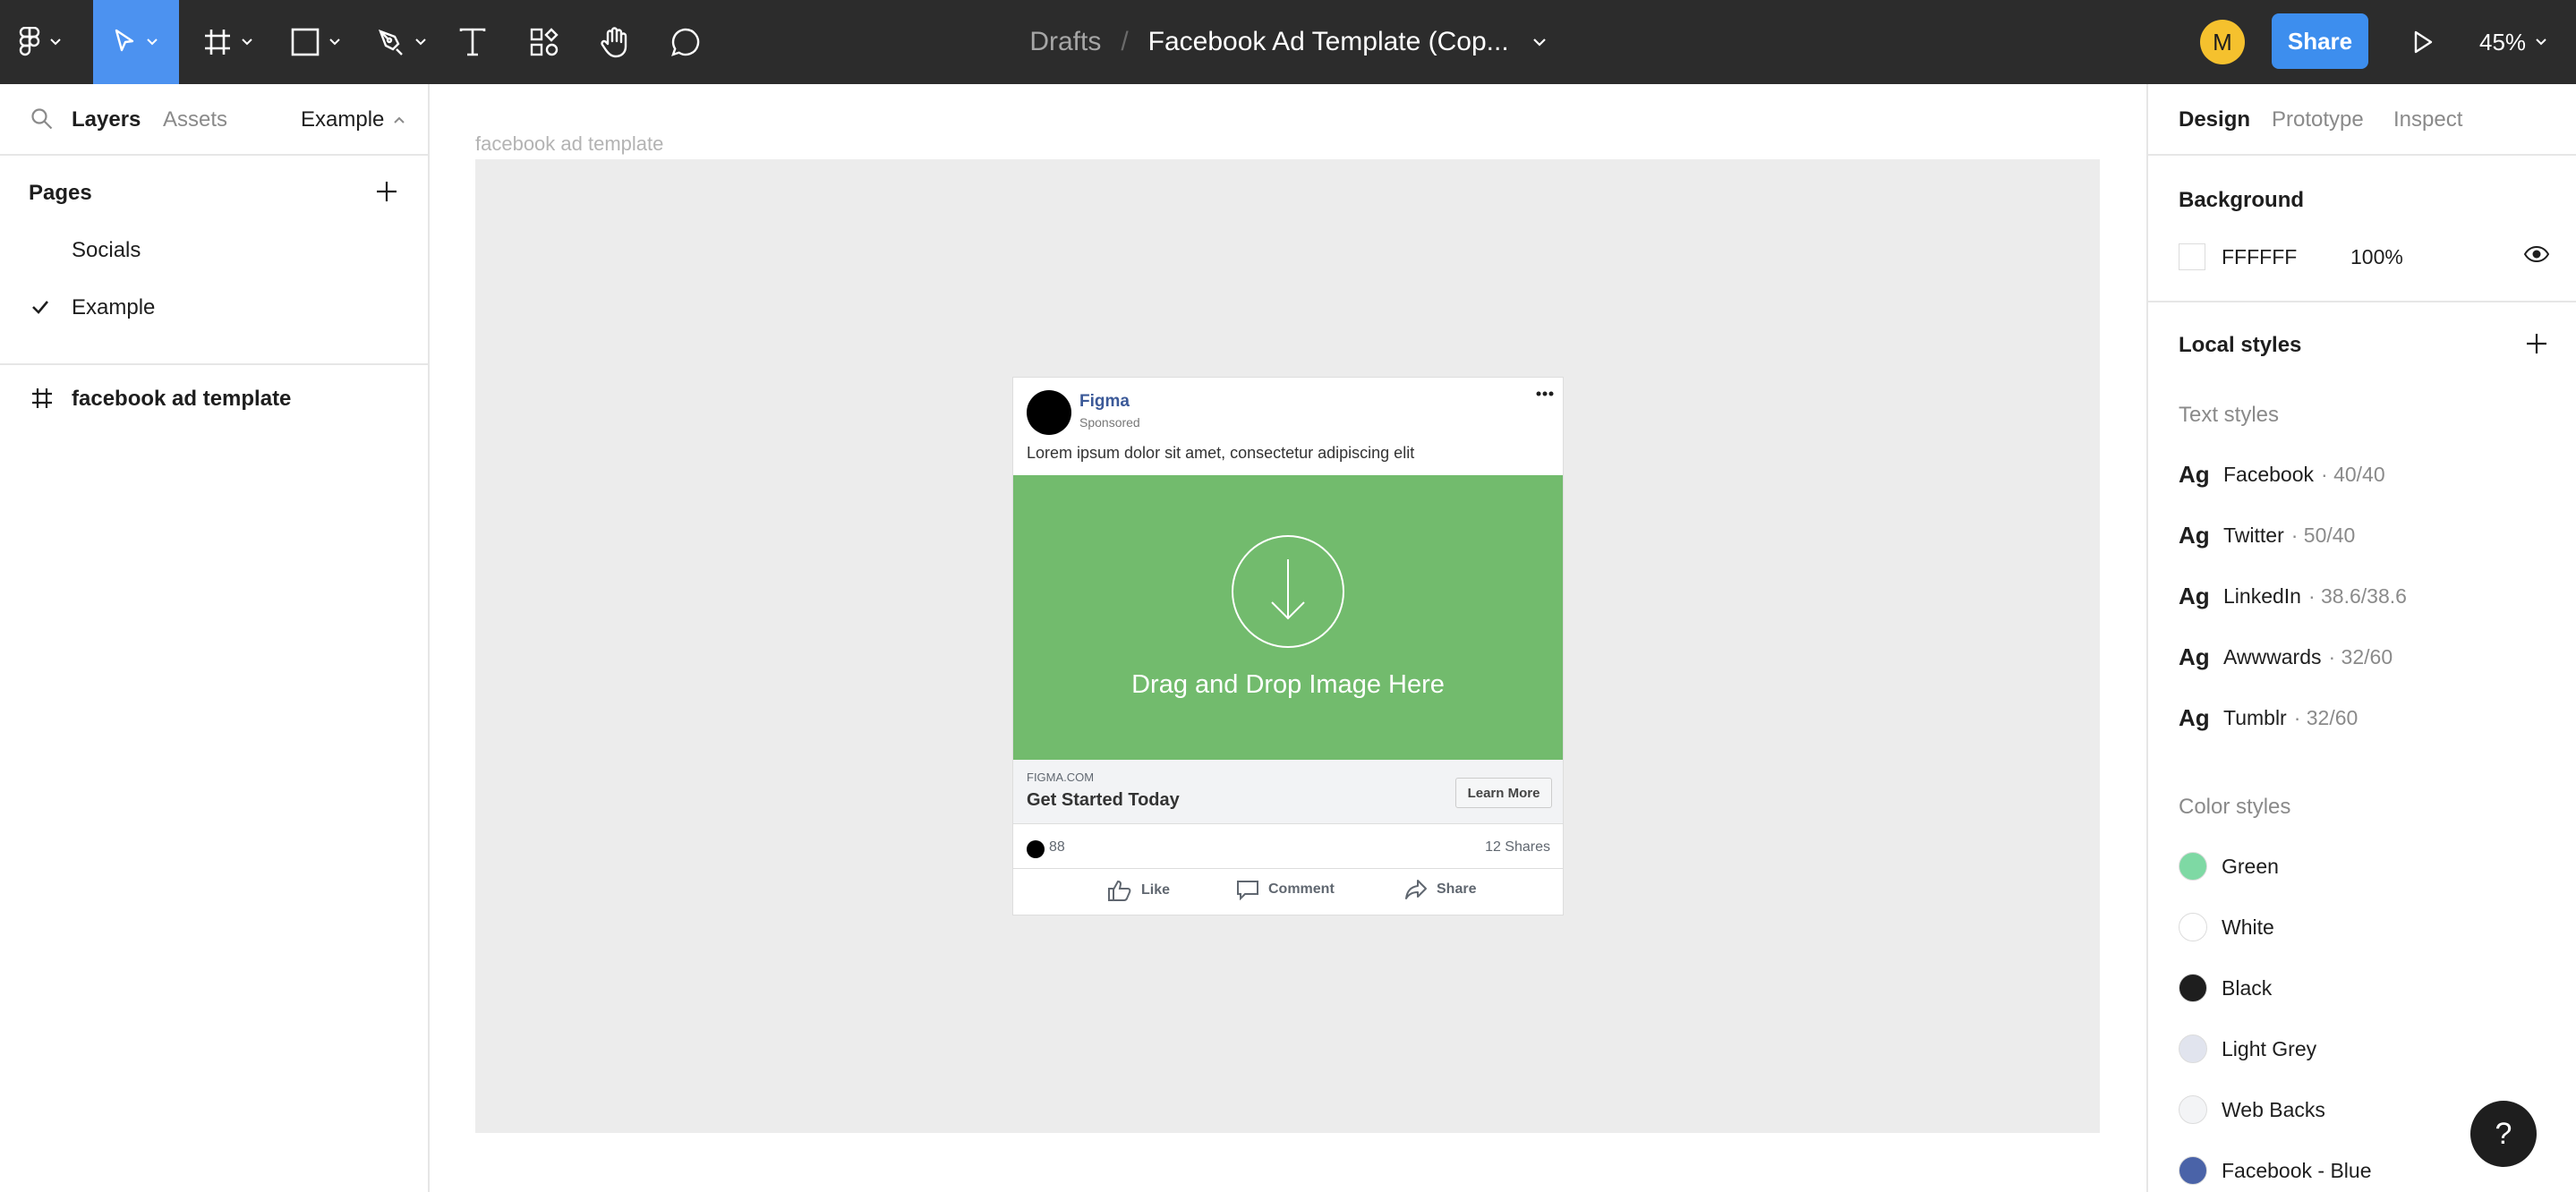 The image size is (2576, 1192). What do you see at coordinates (2293, 596) in the screenshot?
I see `text-style-linkedin: Ag LinkedIn · 38.6/38.6` at bounding box center [2293, 596].